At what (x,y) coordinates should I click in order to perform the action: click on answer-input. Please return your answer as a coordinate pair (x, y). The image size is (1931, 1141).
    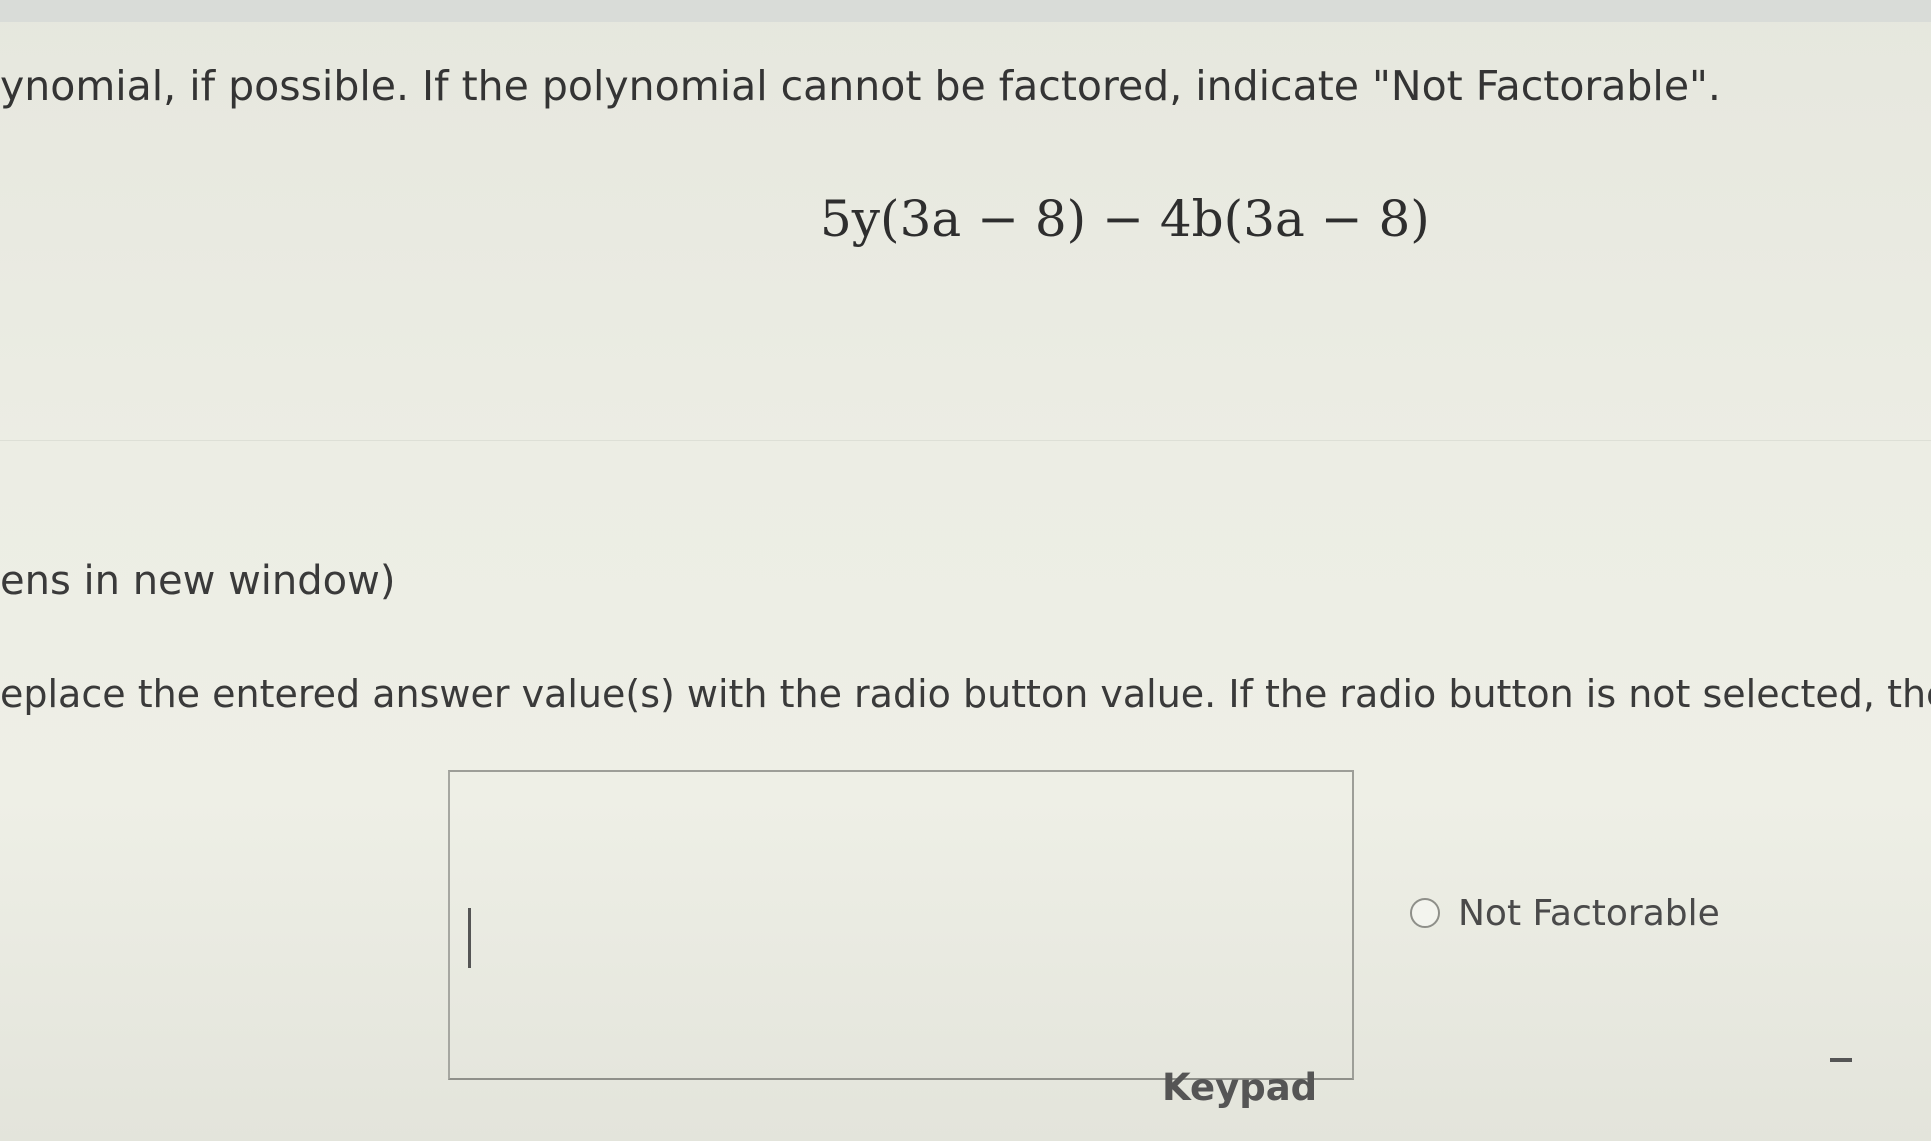
    Looking at the image, I should click on (901, 925).